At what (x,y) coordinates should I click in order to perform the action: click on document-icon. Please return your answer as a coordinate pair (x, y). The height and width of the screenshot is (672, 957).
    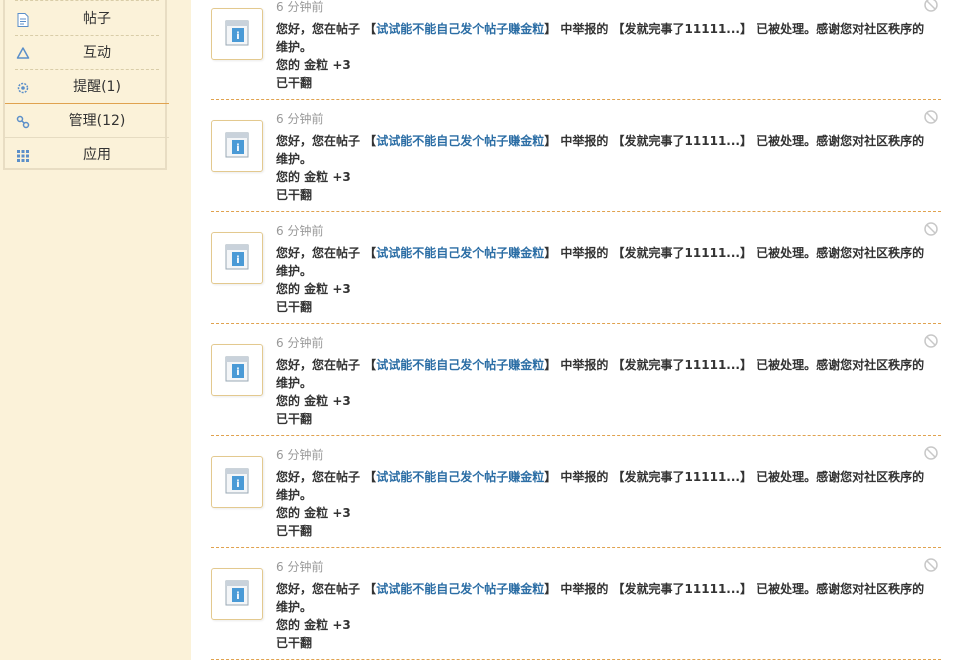
    Looking at the image, I should click on (23, 20).